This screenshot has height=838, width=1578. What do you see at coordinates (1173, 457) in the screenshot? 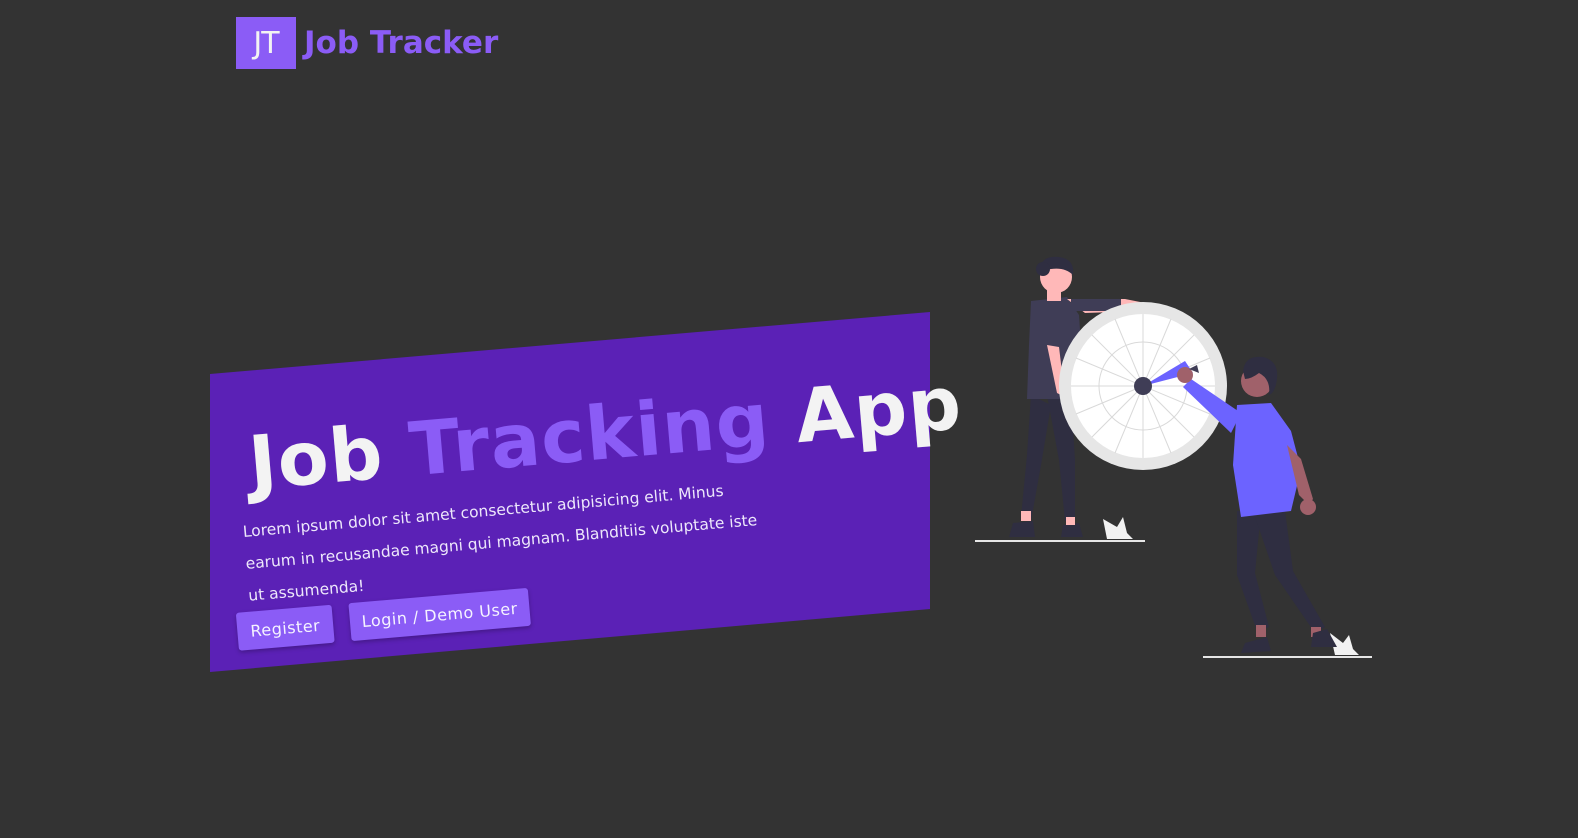
I see `people-with-spinning-wheel-illustration` at bounding box center [1173, 457].